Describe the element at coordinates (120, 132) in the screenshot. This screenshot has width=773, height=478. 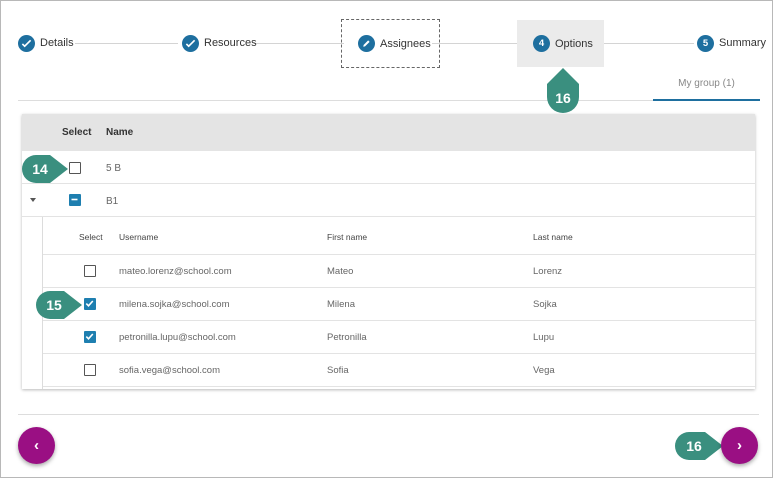
I see `column-header-name: Name` at that location.